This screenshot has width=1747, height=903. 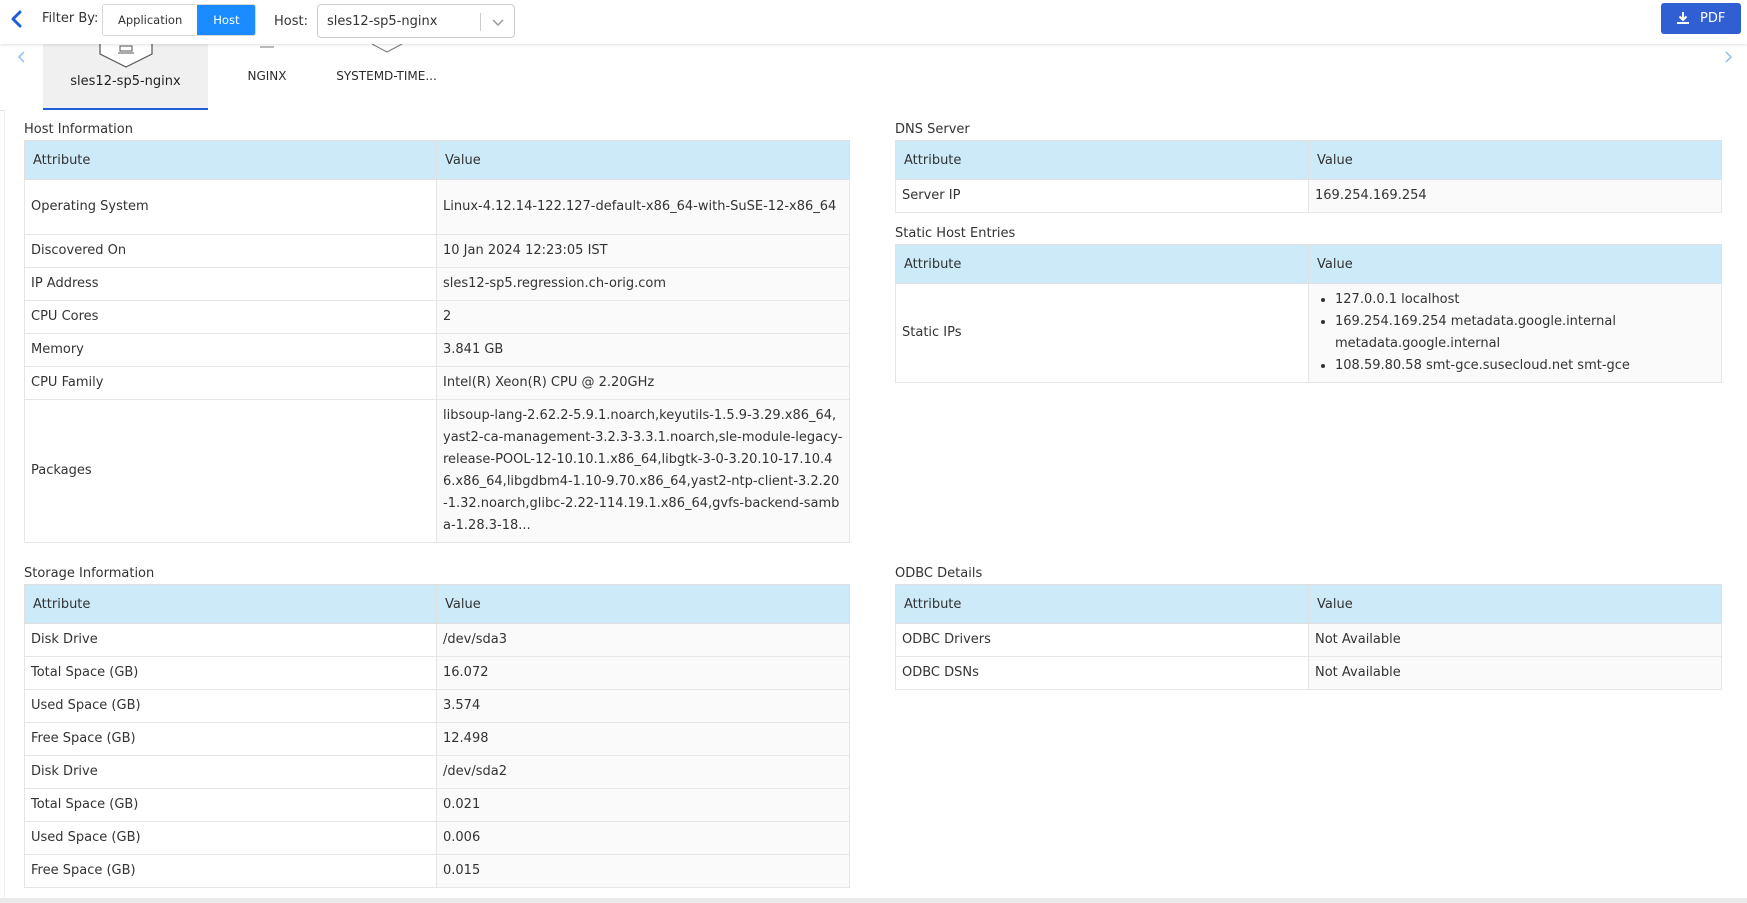 I want to click on table-row: ODBC Drivers Not Available, so click(x=1308, y=640).